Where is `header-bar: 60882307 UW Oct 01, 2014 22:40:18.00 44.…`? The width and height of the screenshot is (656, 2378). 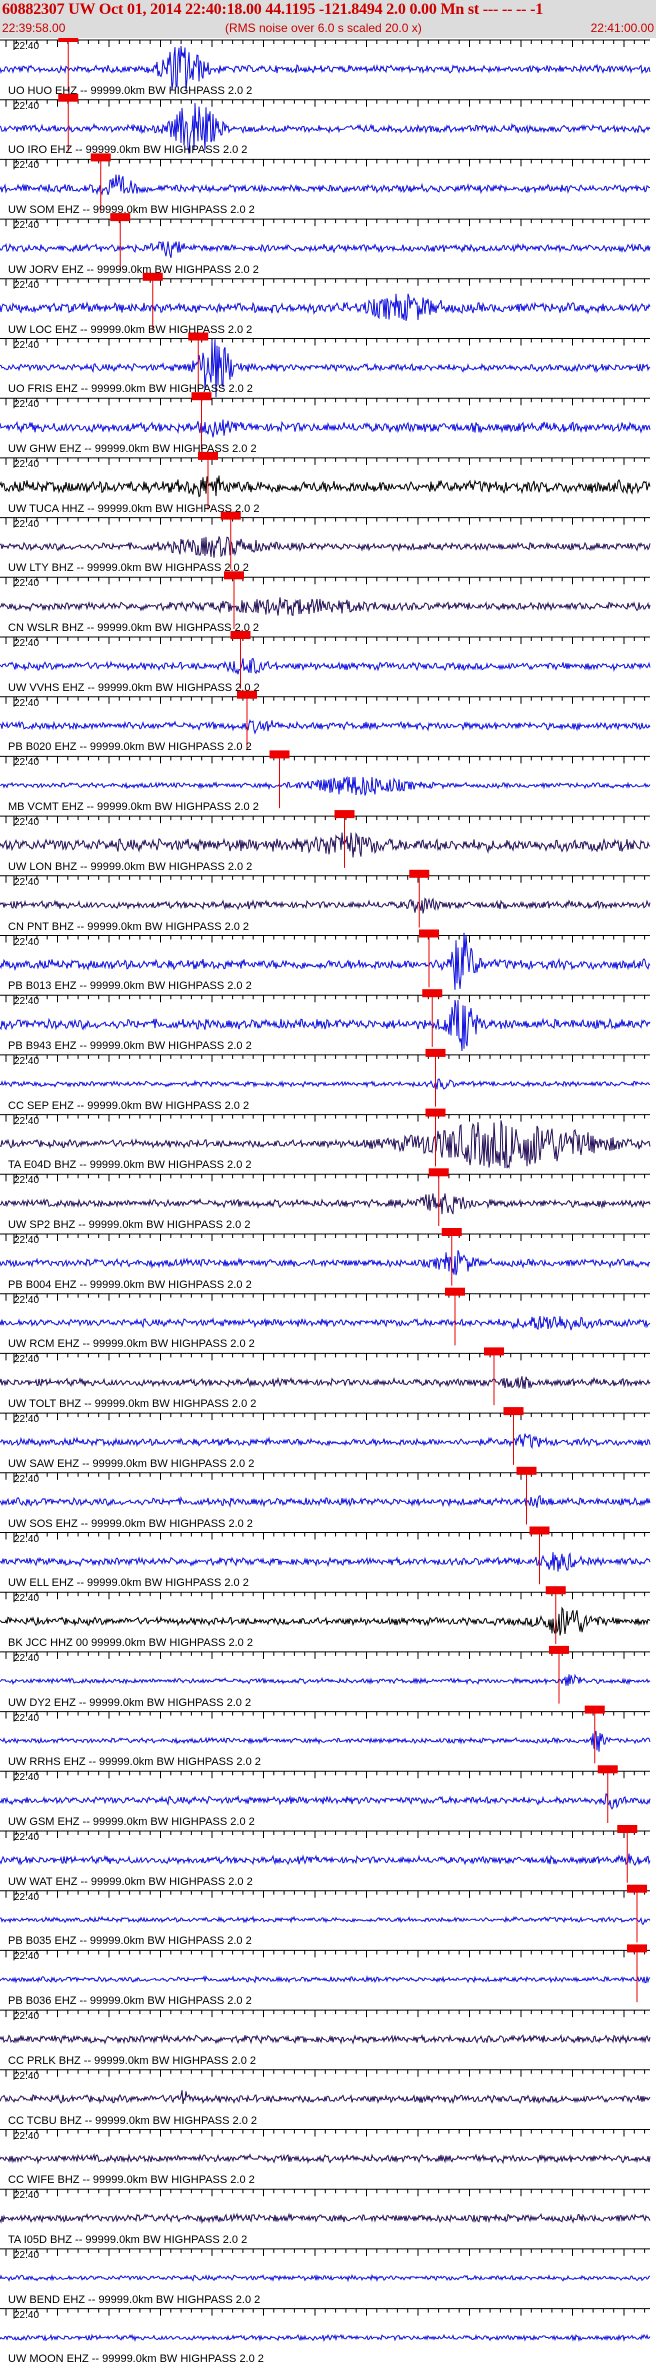 header-bar: 60882307 UW Oct 01, 2014 22:40:18.00 44.… is located at coordinates (328, 19).